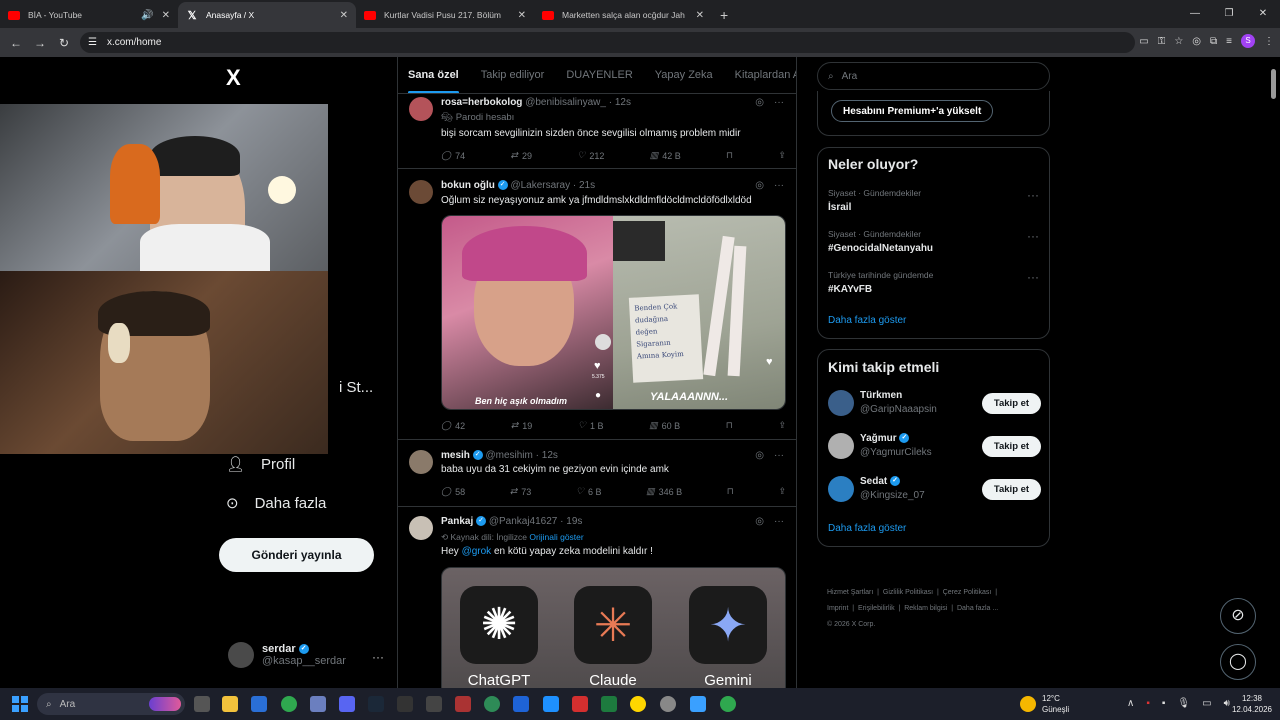  I want to click on xbox-icon, so click(492, 704).